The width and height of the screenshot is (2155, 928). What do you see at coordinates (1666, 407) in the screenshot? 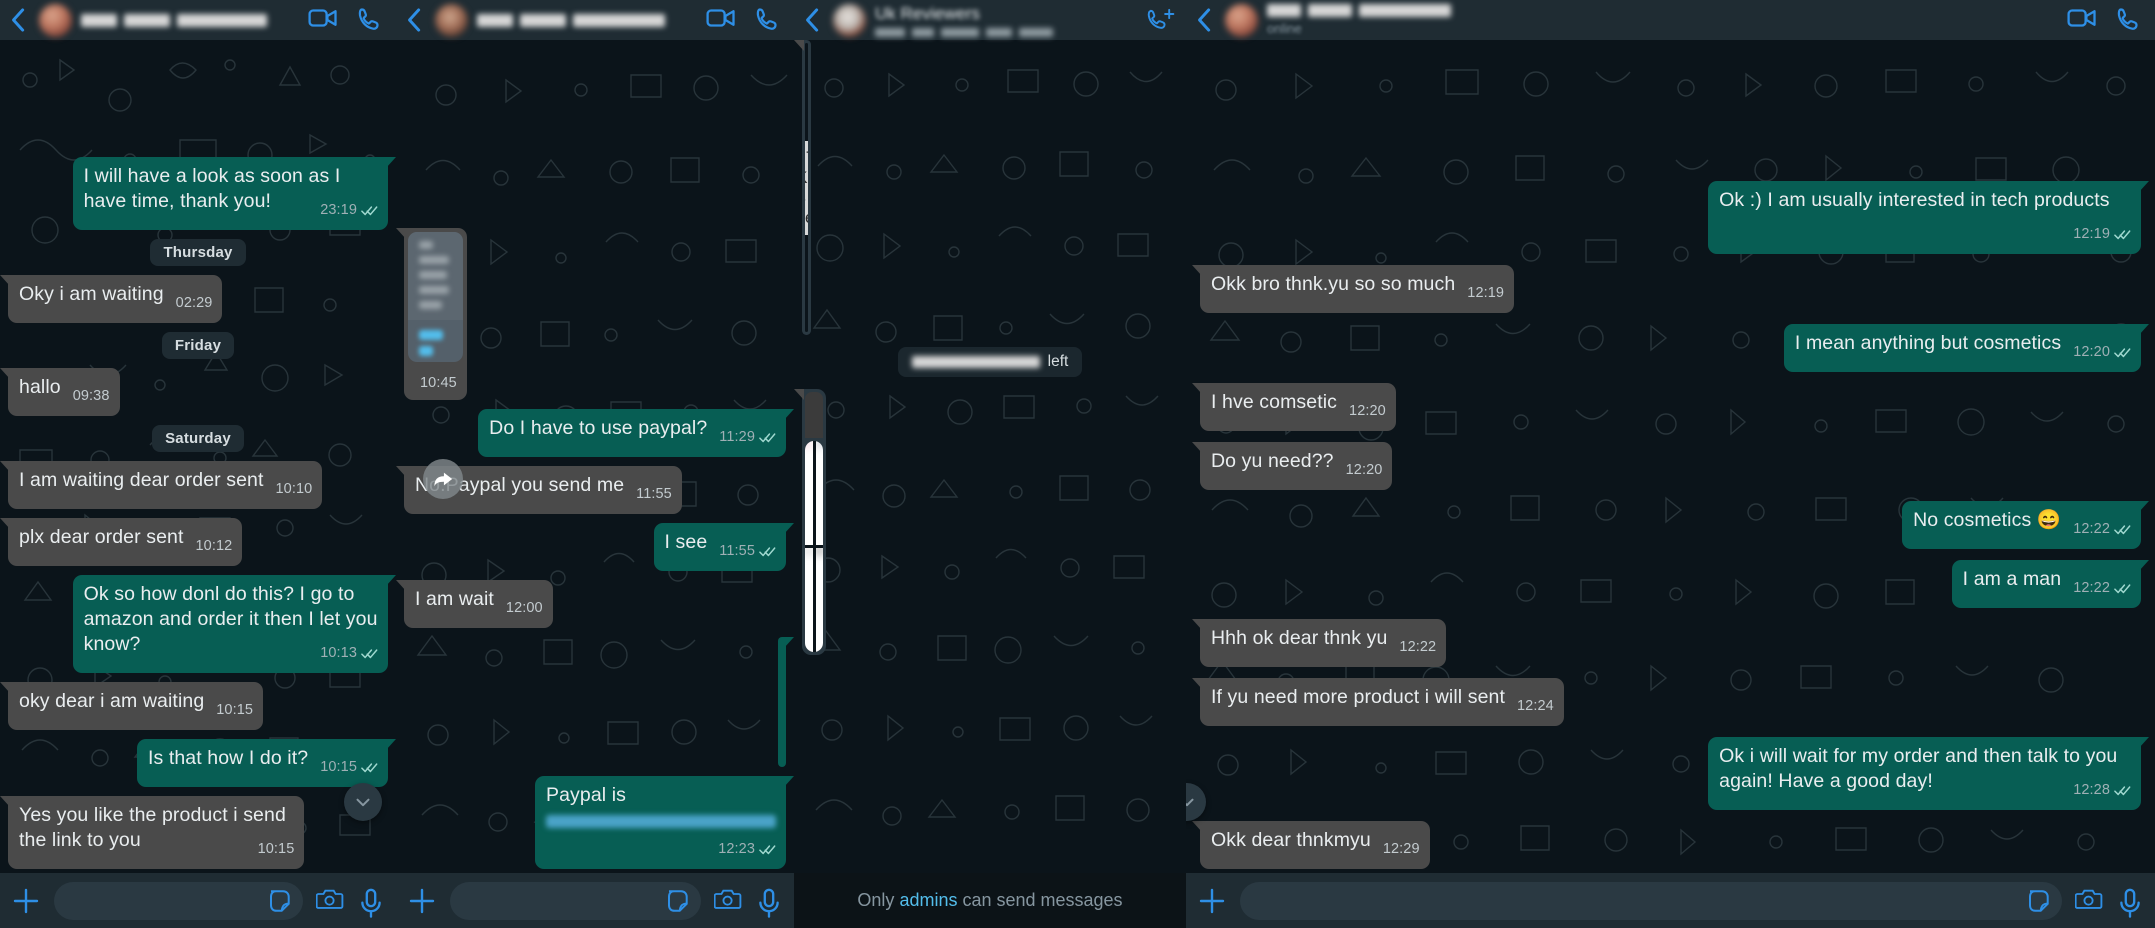
I see `message-row: I hve comsetic 12:20` at bounding box center [1666, 407].